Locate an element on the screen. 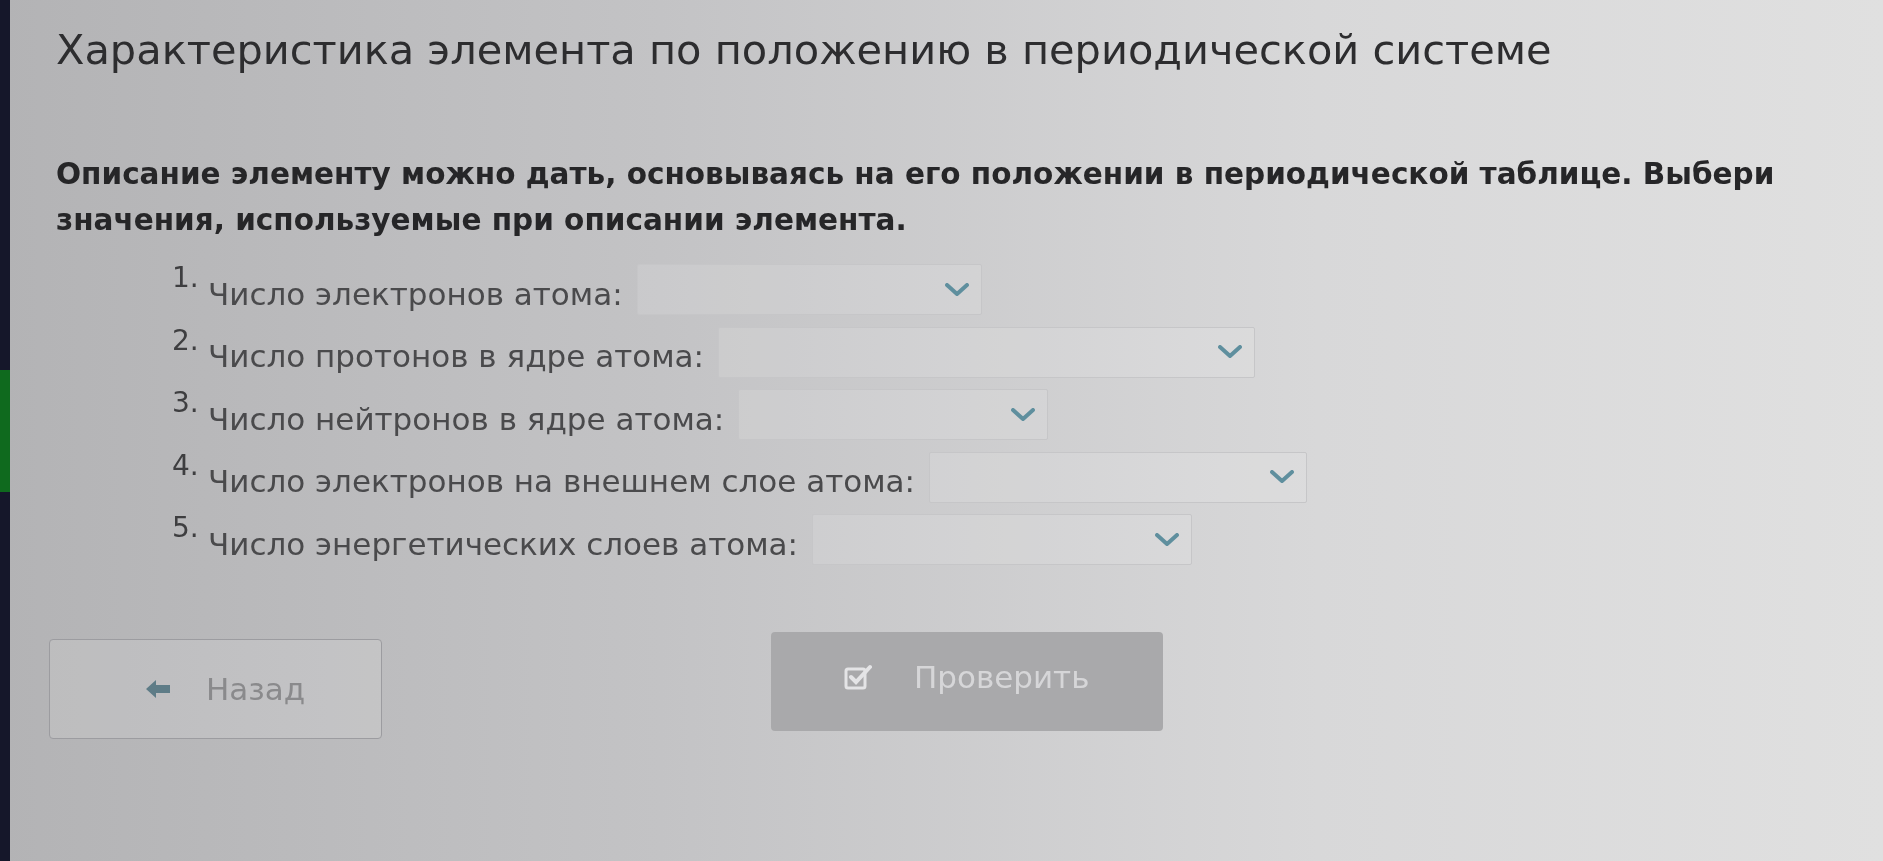 This screenshot has width=1883, height=861. item-number: 3. is located at coordinates (186, 402).